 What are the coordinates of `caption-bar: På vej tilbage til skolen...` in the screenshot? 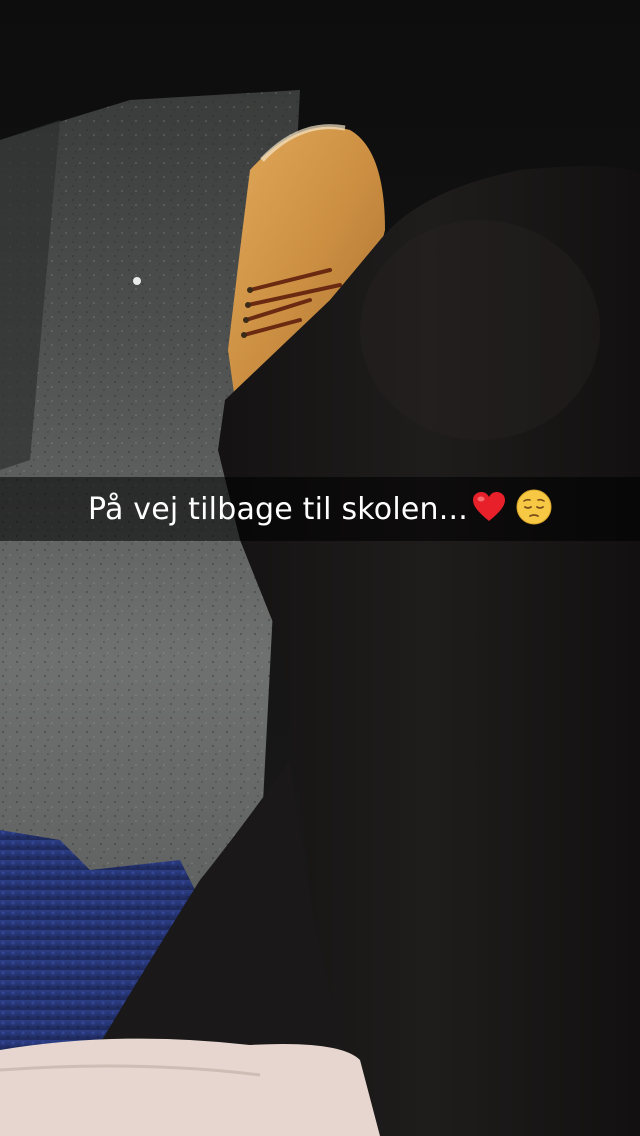 It's located at (320, 509).